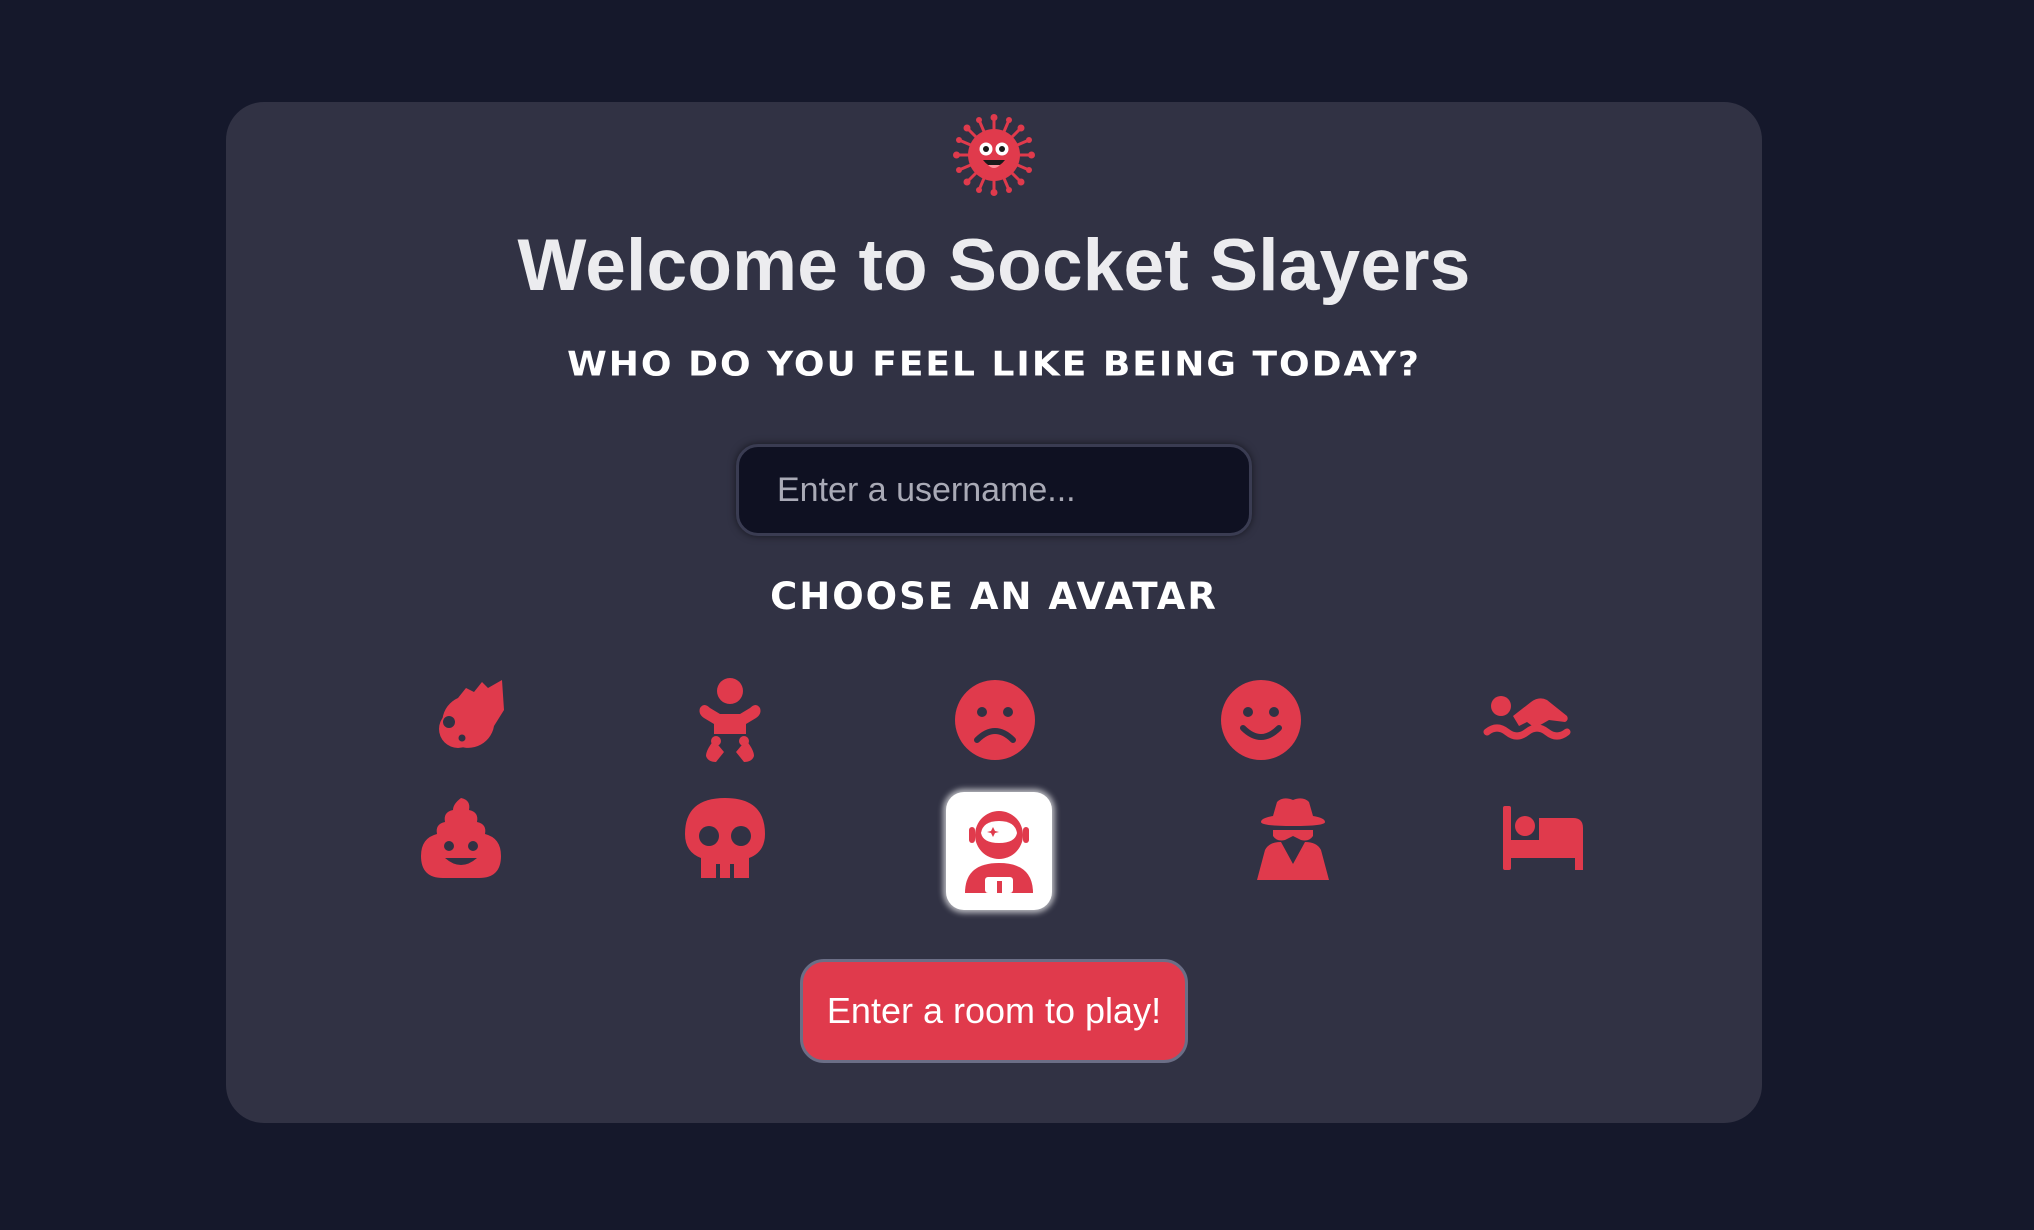 The height and width of the screenshot is (1230, 2034). I want to click on avatar-option-swimmer, so click(1527, 720).